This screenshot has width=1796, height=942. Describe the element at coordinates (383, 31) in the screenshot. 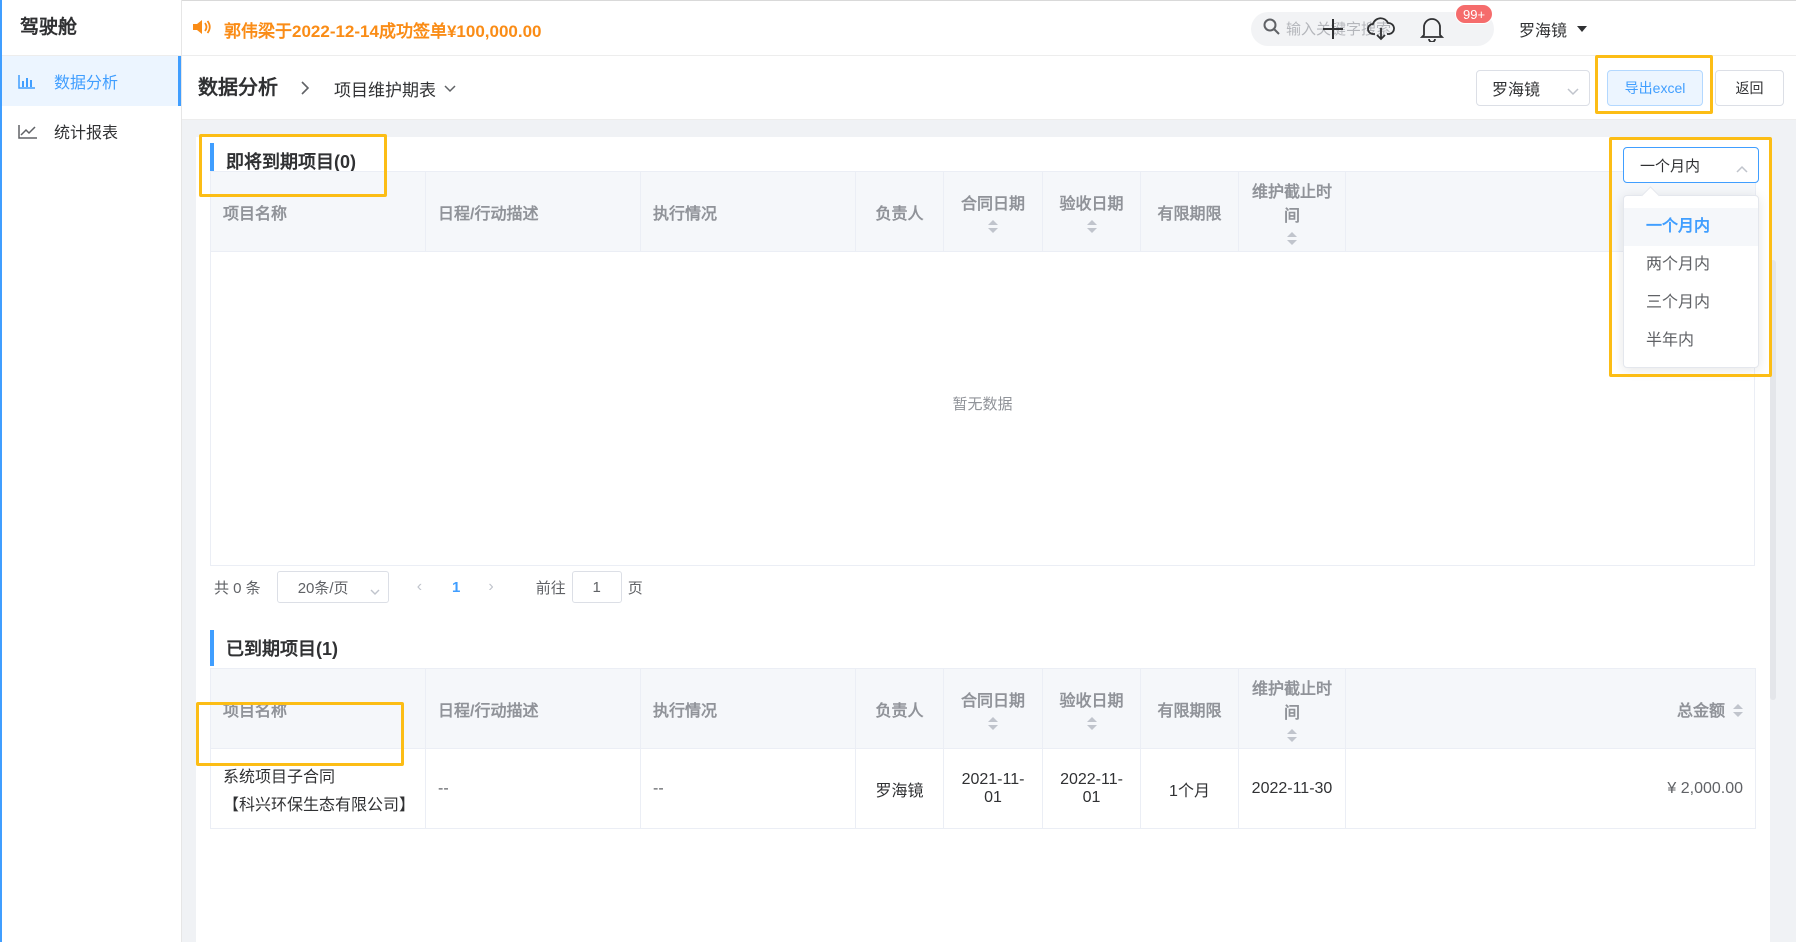

I see `notice-text: 郭伟梁于2022-12-14成功签单¥100,000.00` at that location.